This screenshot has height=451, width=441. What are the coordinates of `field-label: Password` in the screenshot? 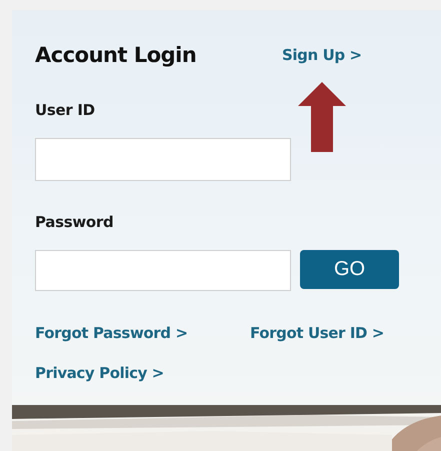 It's located at (74, 222).